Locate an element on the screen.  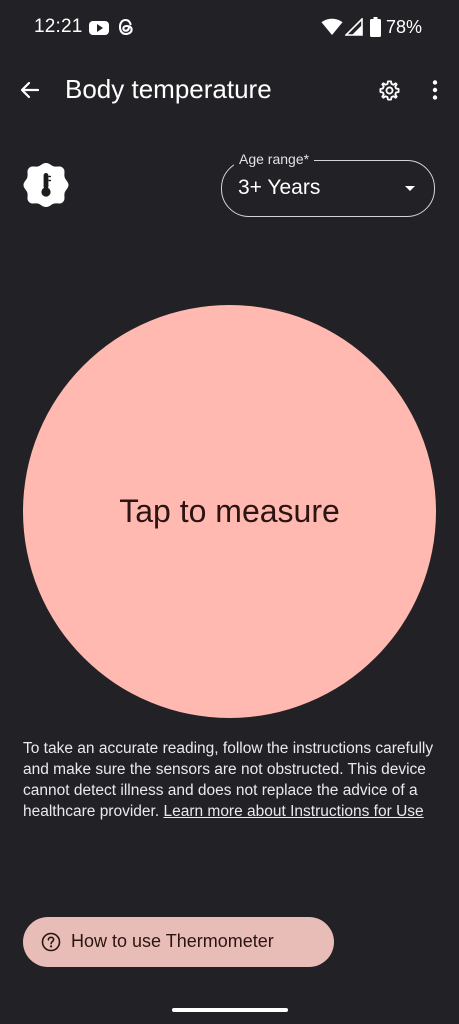
dropdown-arrow-icon is located at coordinates (410, 188).